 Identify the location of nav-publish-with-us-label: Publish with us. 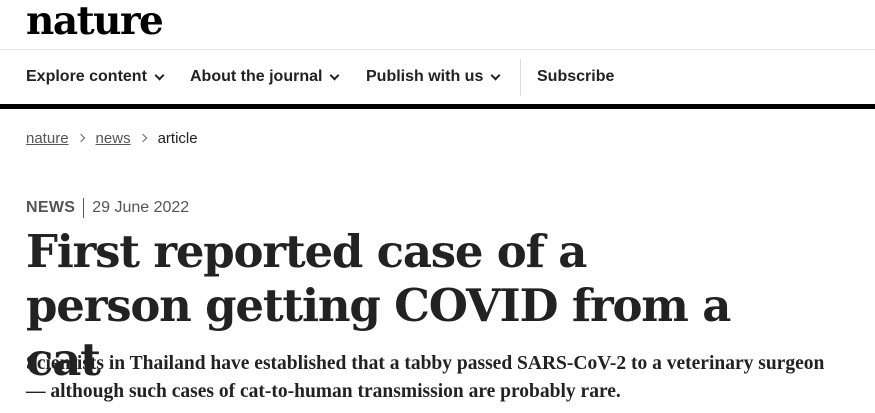
(425, 76).